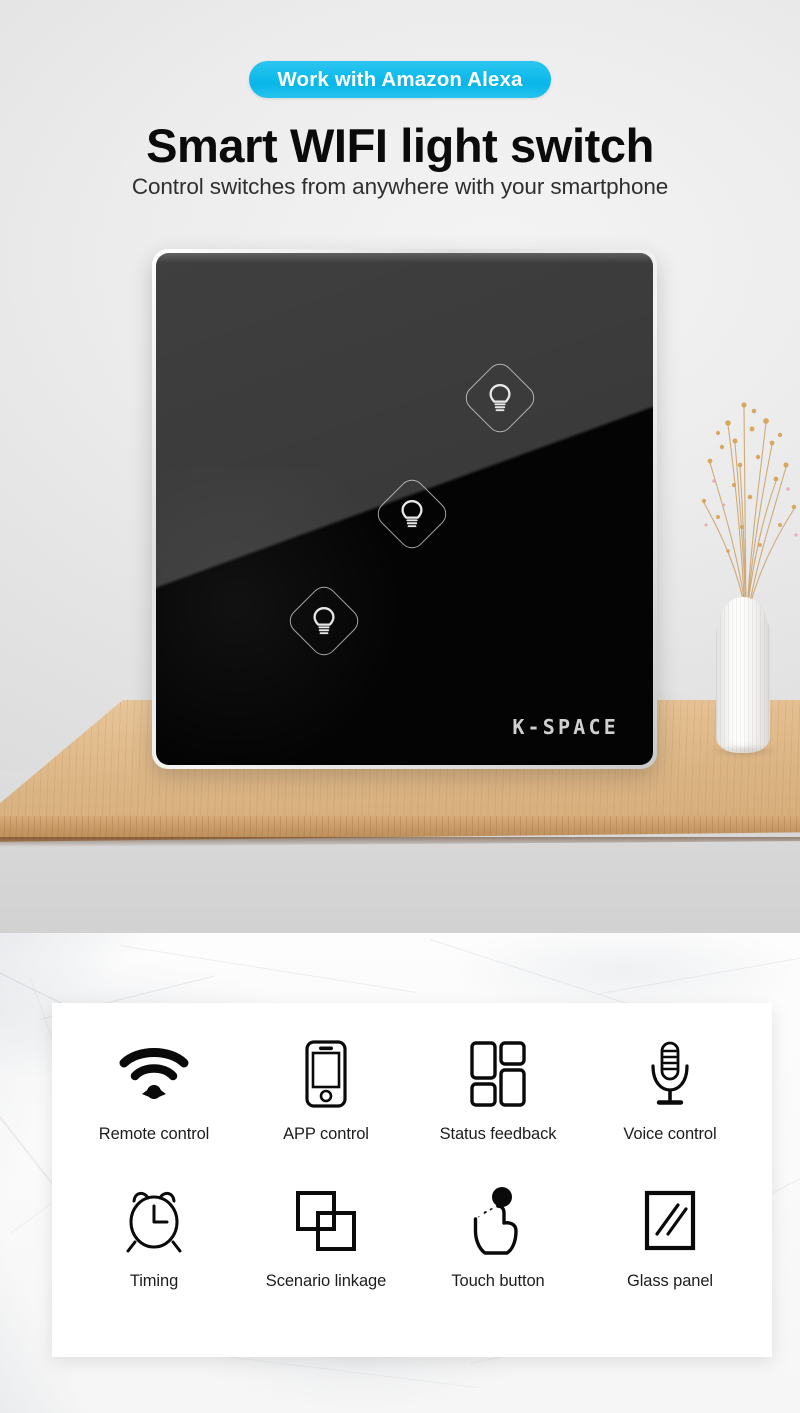  I want to click on feature-voice-control: Voice control, so click(670, 1110).